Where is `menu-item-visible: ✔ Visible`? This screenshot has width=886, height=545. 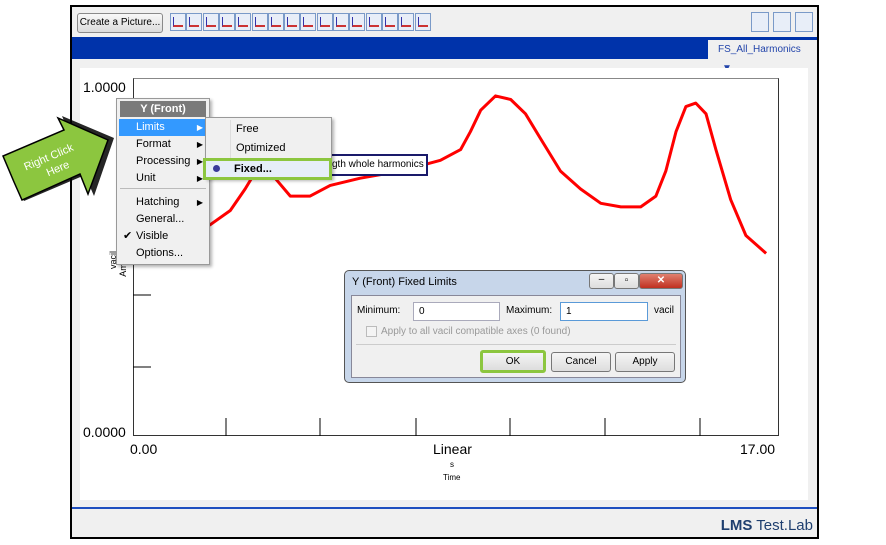
menu-item-visible: ✔ Visible is located at coordinates (163, 236).